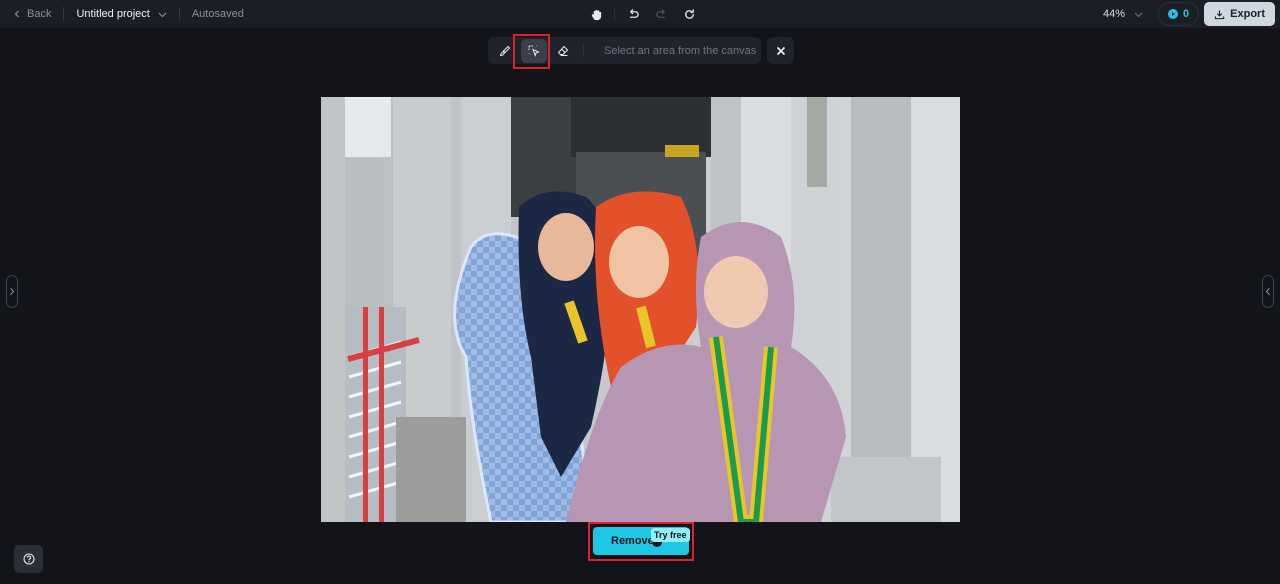  I want to click on selection-toolbar: Select an area from the canvas, so click(624, 50).